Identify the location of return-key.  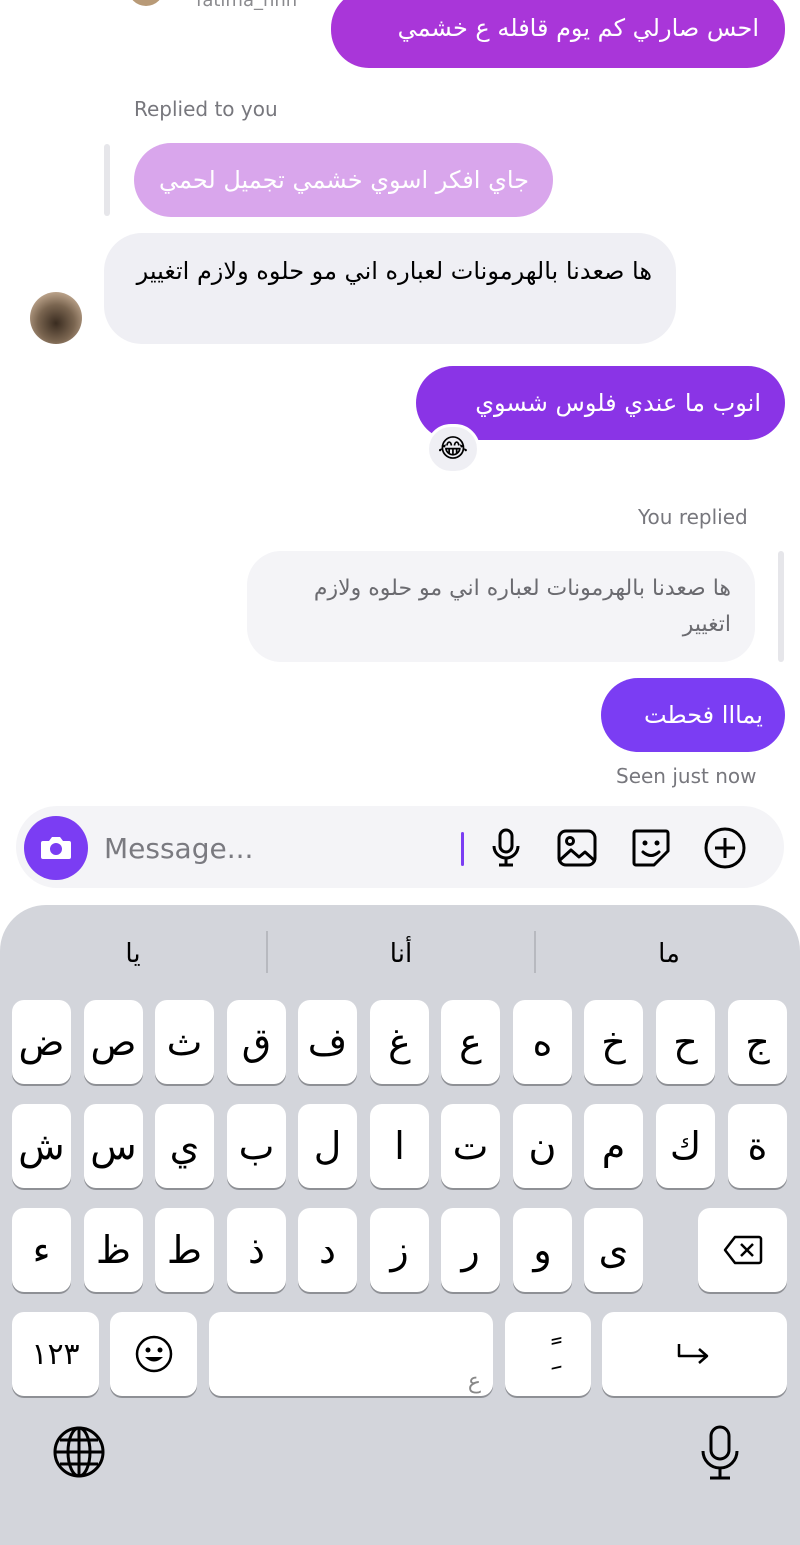
(694, 1354).